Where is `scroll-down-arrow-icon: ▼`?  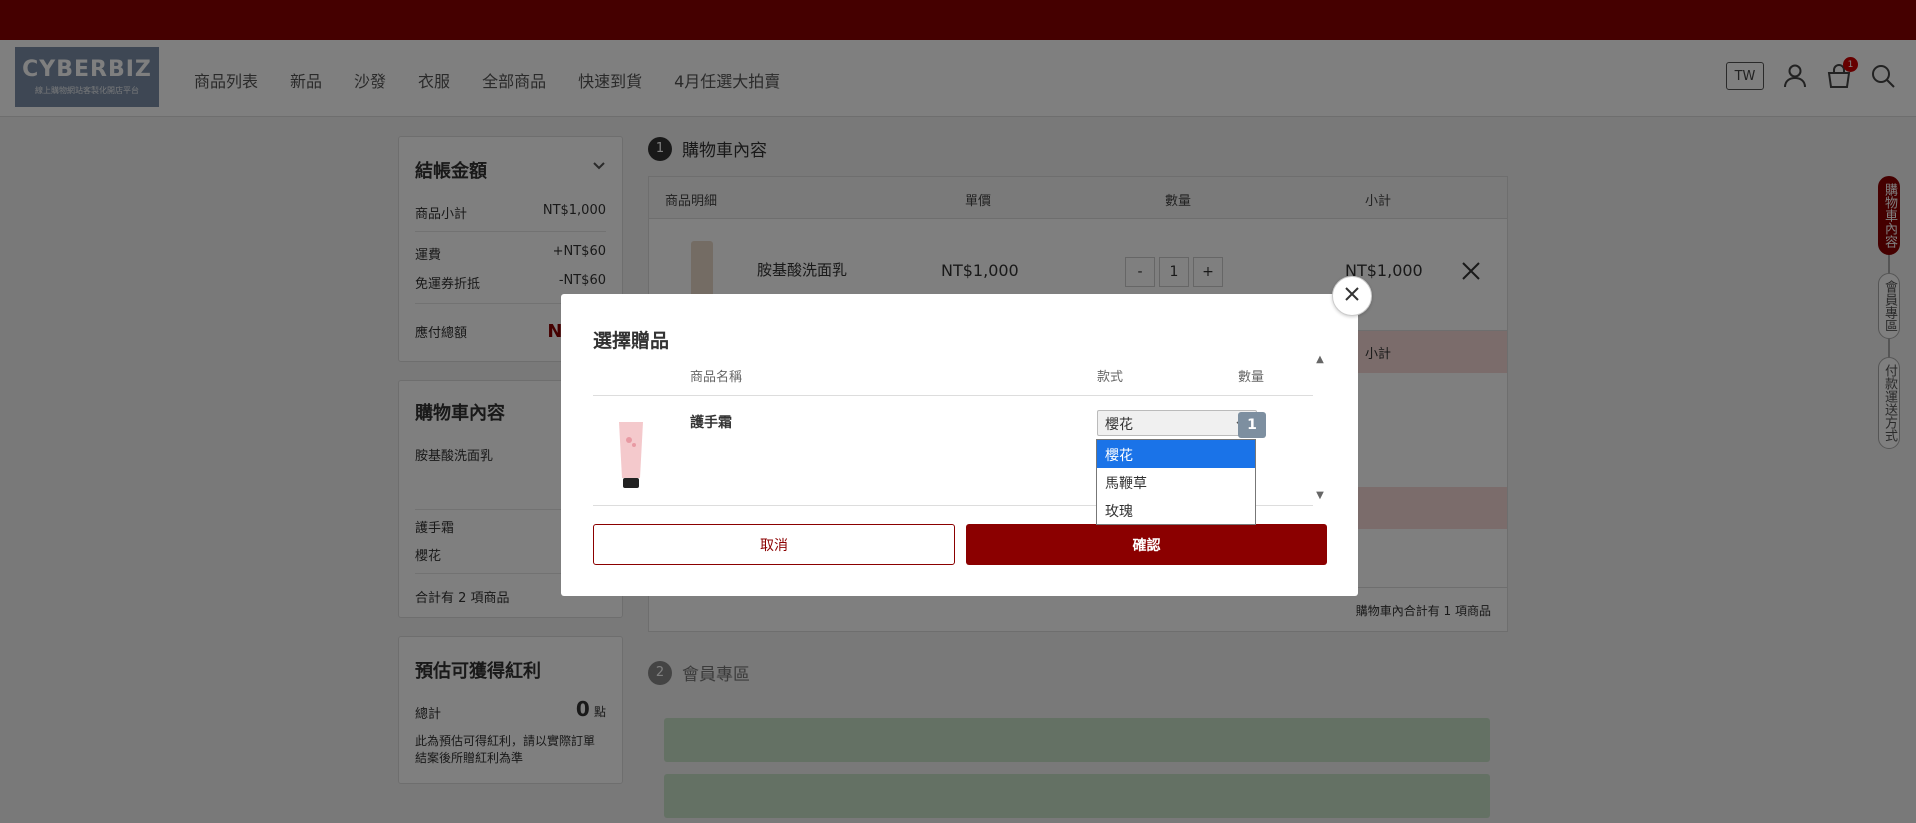 scroll-down-arrow-icon: ▼ is located at coordinates (1320, 496).